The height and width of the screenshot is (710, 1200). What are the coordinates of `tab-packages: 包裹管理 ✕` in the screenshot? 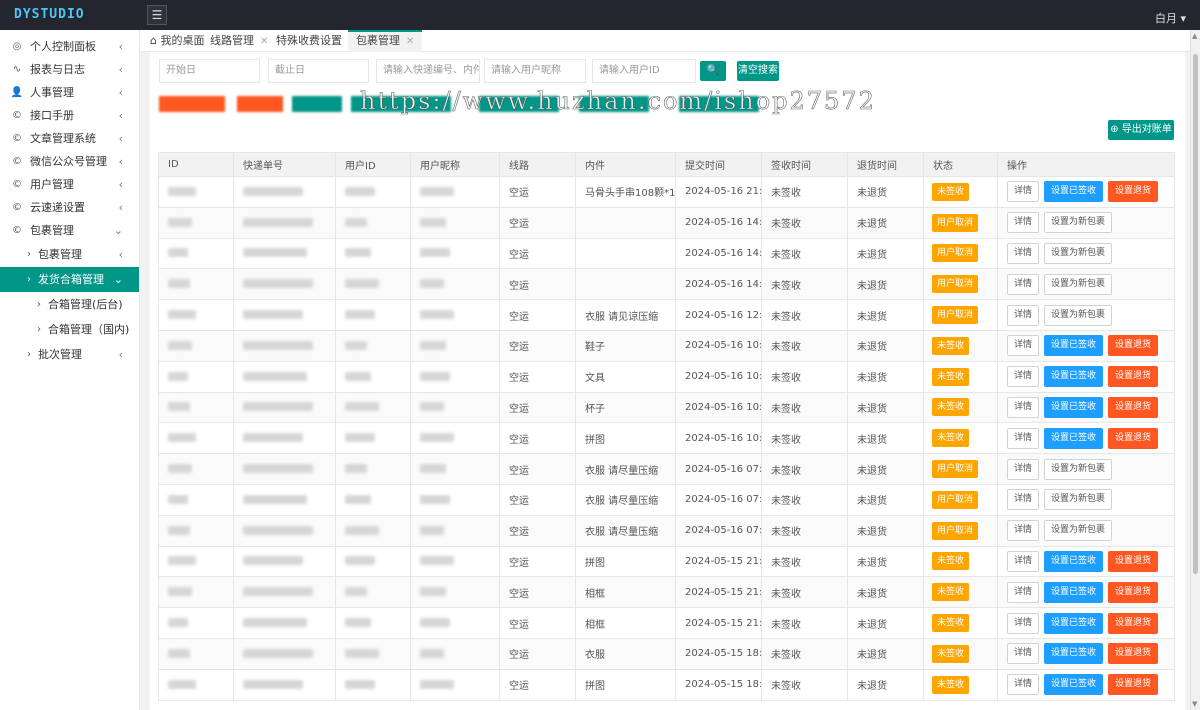 It's located at (385, 41).